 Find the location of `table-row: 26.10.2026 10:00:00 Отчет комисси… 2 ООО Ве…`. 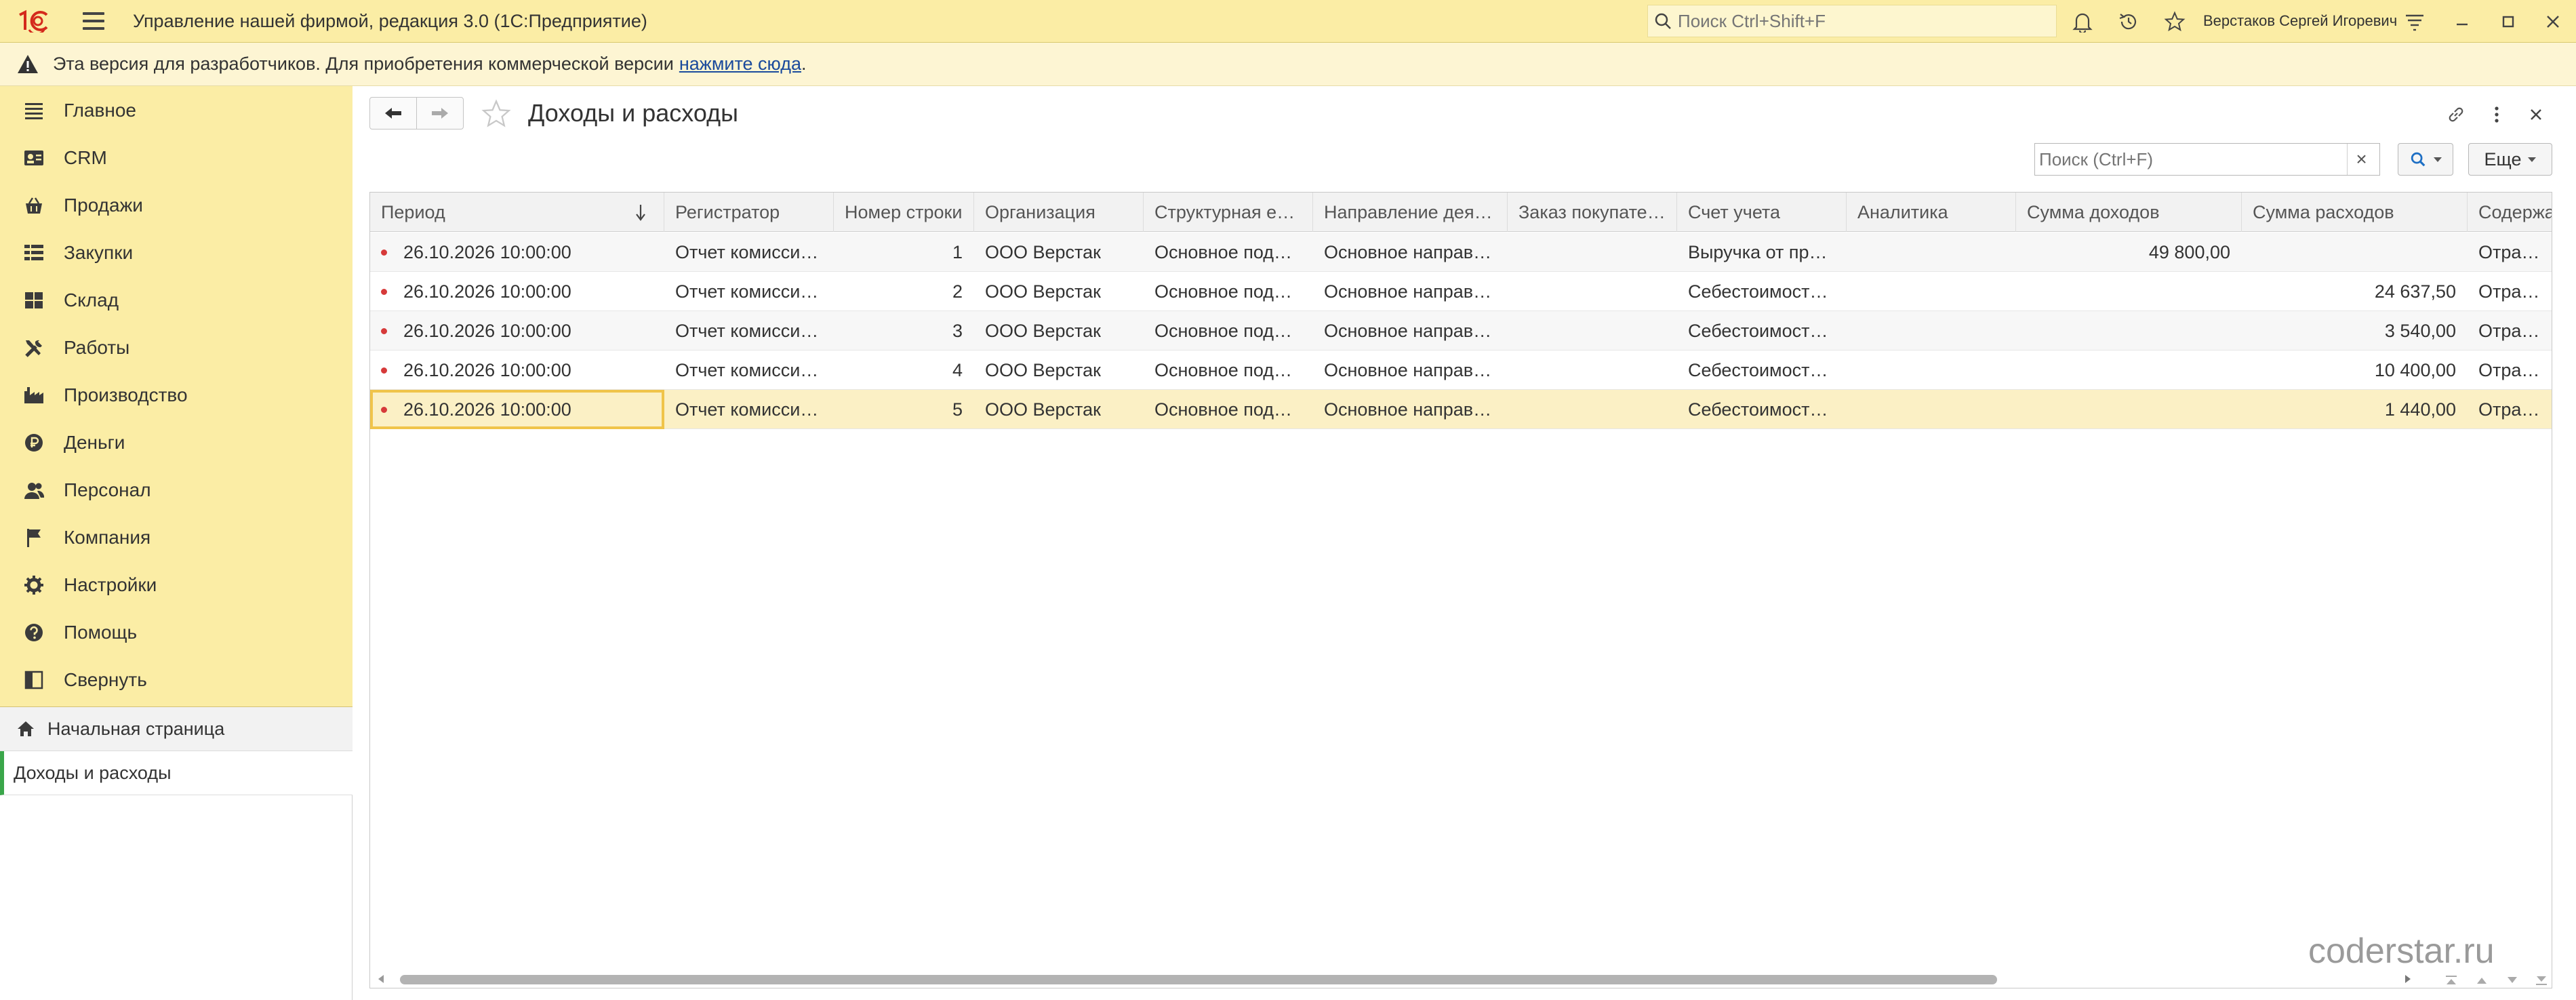

table-row: 26.10.2026 10:00:00 Отчет комисси… 2 ООО Ве… is located at coordinates (1461, 291).